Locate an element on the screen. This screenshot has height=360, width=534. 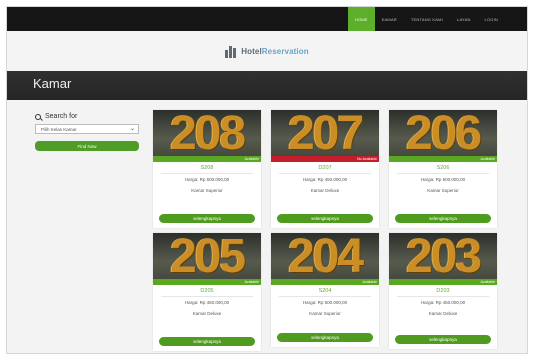
nav-layan: LAYAN is located at coordinates (464, 19).